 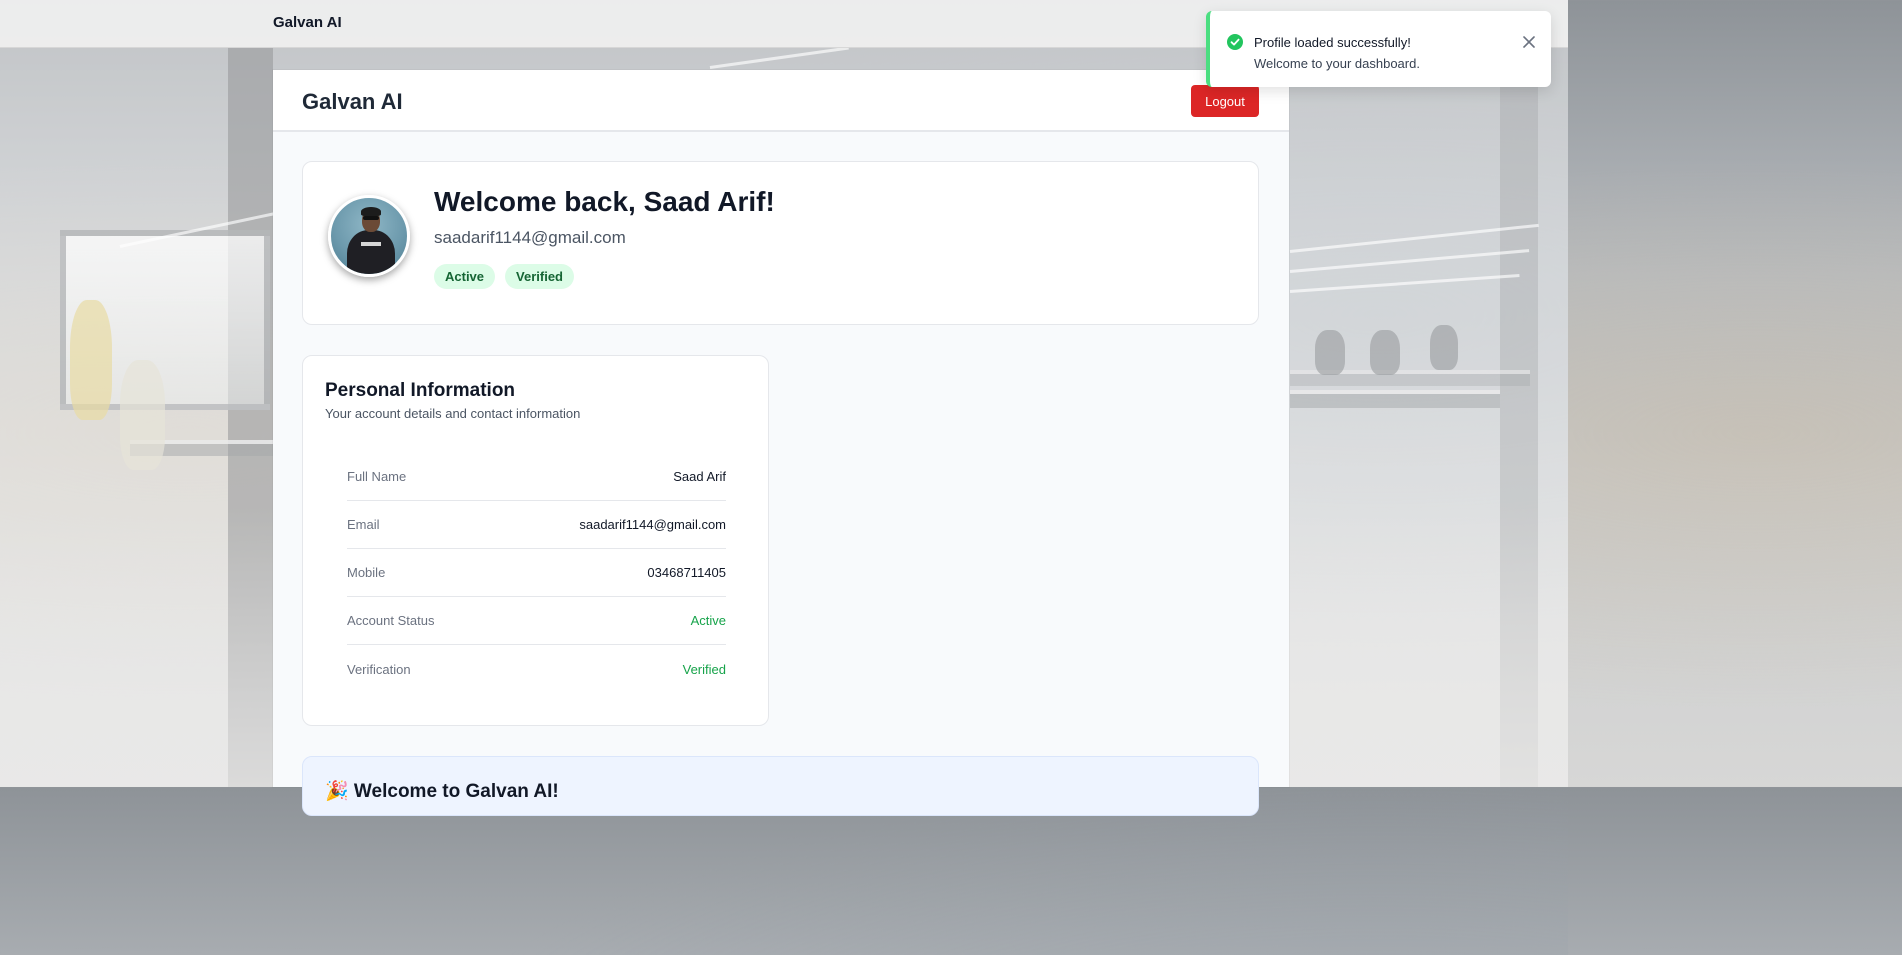 I want to click on info-label: Verification, so click(x=379, y=669).